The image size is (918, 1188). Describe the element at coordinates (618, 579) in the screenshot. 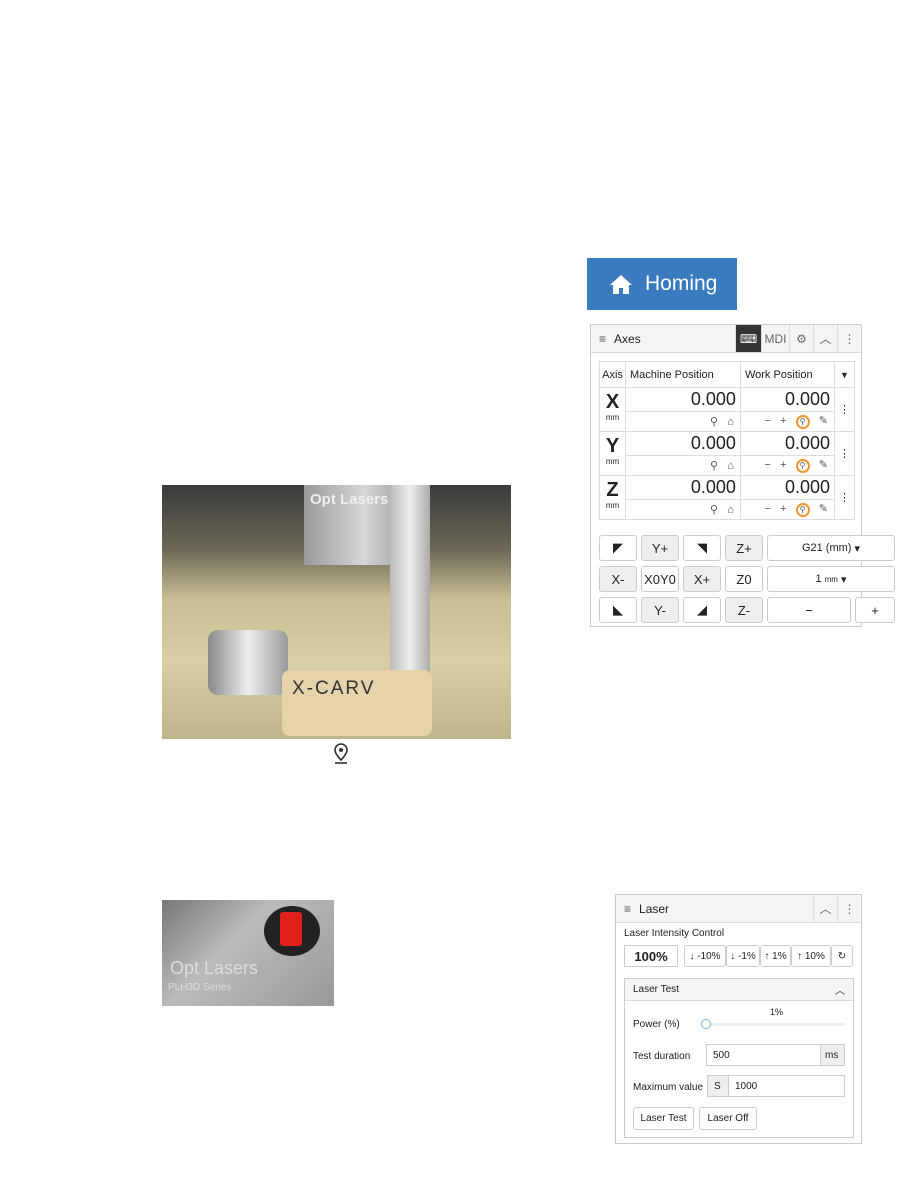

I see `jog-x-minus-button: X-` at that location.